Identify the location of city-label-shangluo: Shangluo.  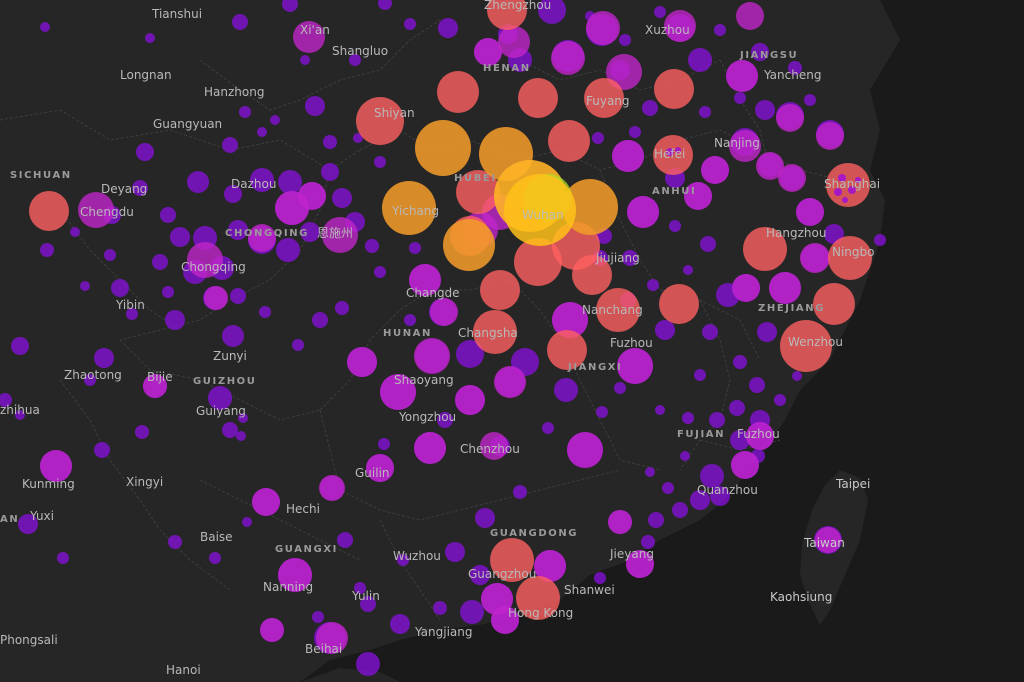
(360, 51).